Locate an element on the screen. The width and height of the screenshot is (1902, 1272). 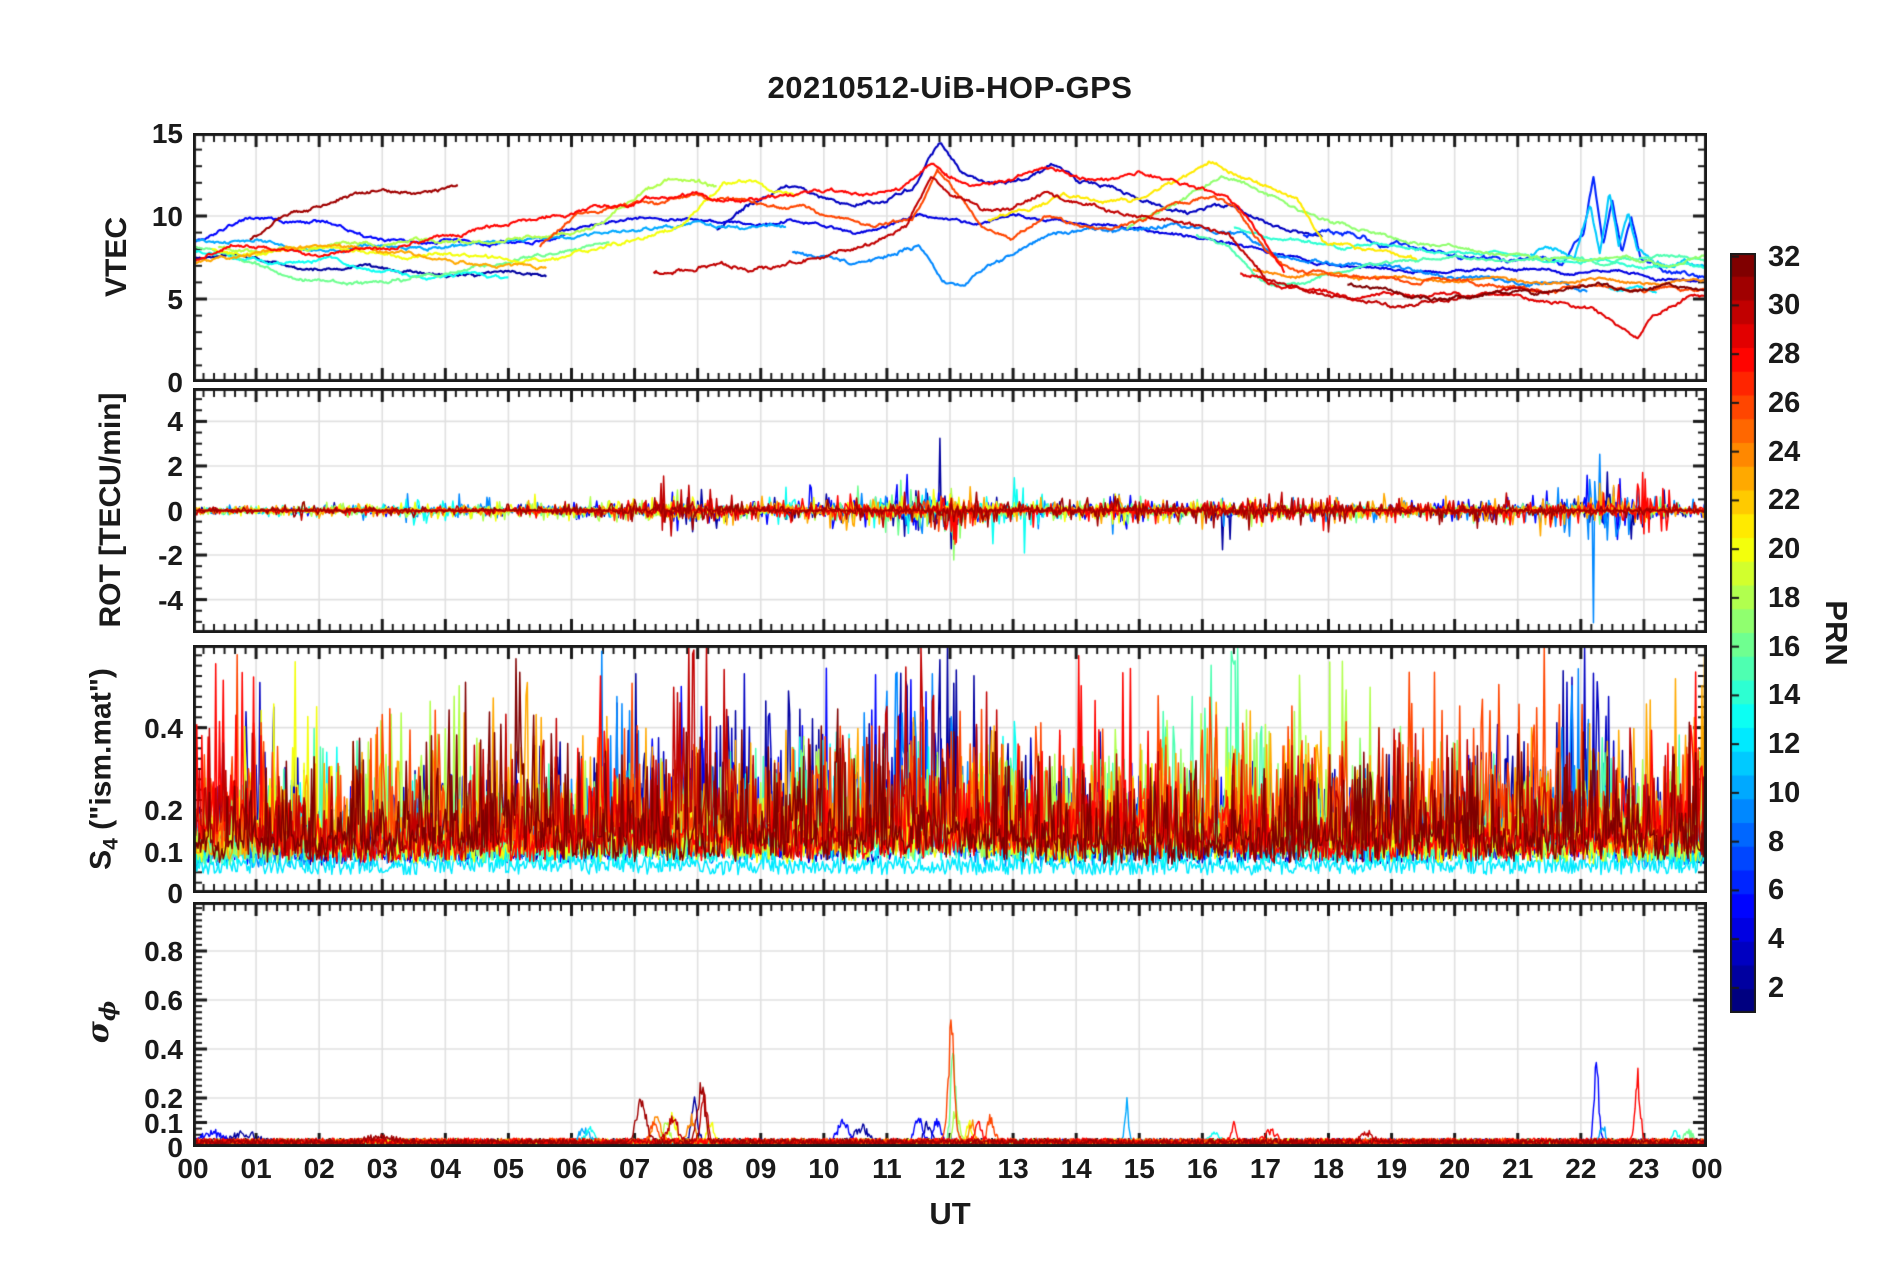
colorbar-tick-label: 30 is located at coordinates (1784, 305).